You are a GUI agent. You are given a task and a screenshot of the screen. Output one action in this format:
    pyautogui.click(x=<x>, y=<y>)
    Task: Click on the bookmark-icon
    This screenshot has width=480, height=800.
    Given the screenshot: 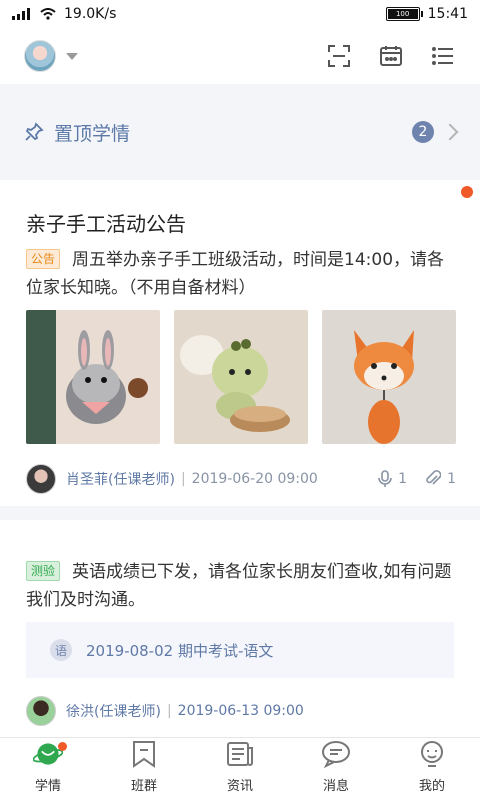 What is the action you would take?
    pyautogui.click(x=144, y=754)
    